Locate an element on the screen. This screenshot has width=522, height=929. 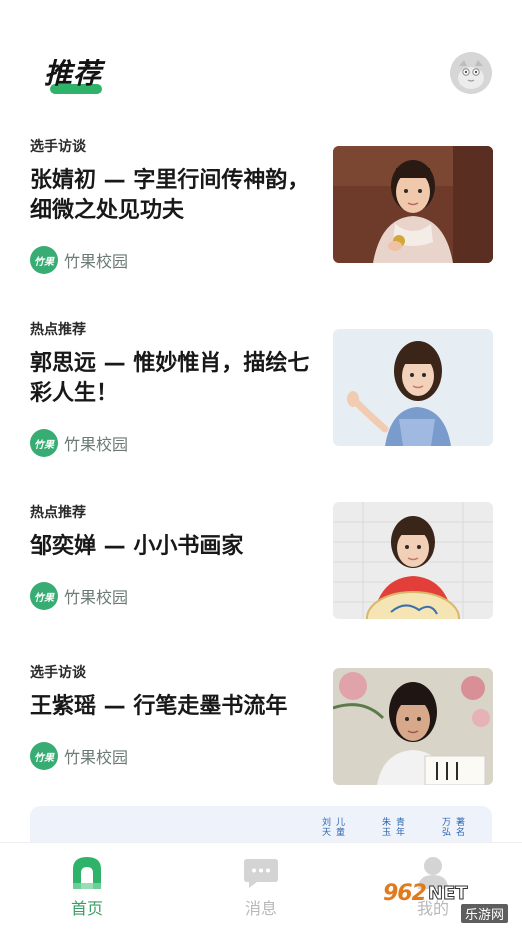
avatar-icon is located at coordinates (471, 73).